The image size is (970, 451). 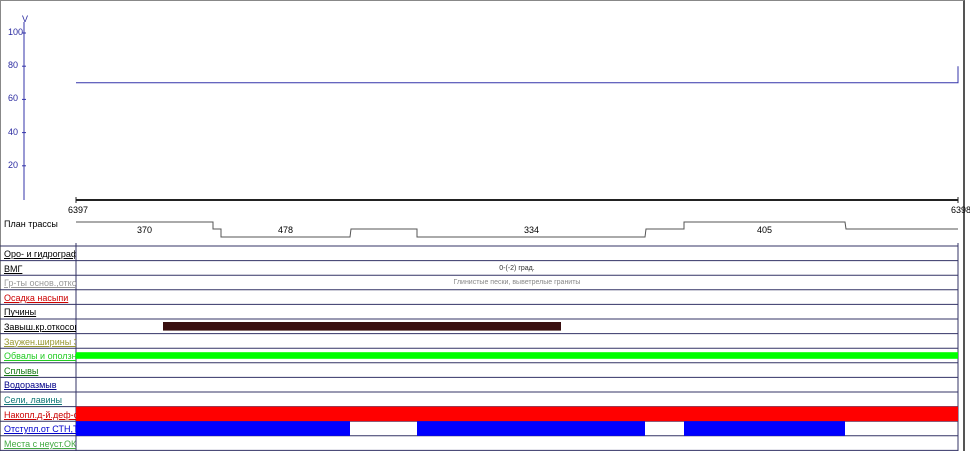 What do you see at coordinates (40, 312) in the screenshot?
I see `row-label: Пучины` at bounding box center [40, 312].